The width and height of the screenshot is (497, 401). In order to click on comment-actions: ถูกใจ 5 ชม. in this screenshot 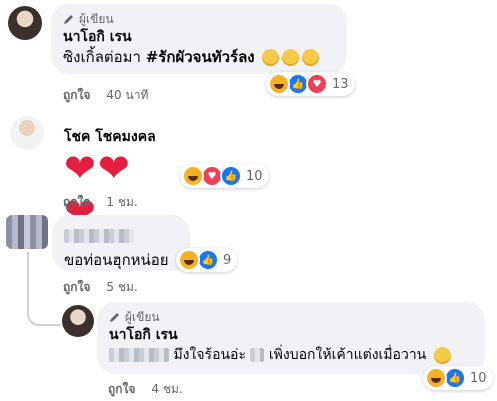, I will do `click(100, 287)`.